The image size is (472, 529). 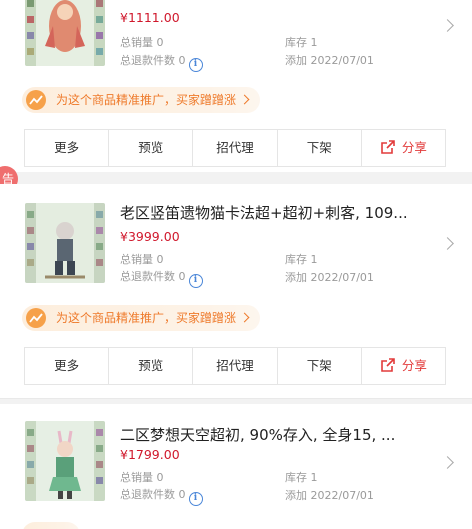 I want to click on product-price: ¥3999.00, so click(x=150, y=236).